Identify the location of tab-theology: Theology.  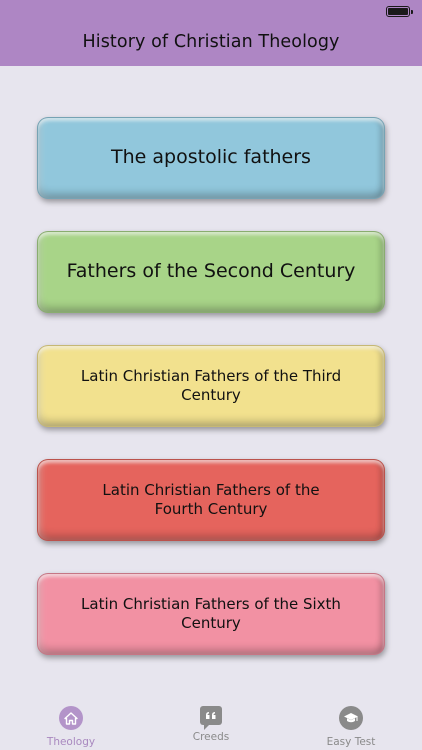
(71, 728).